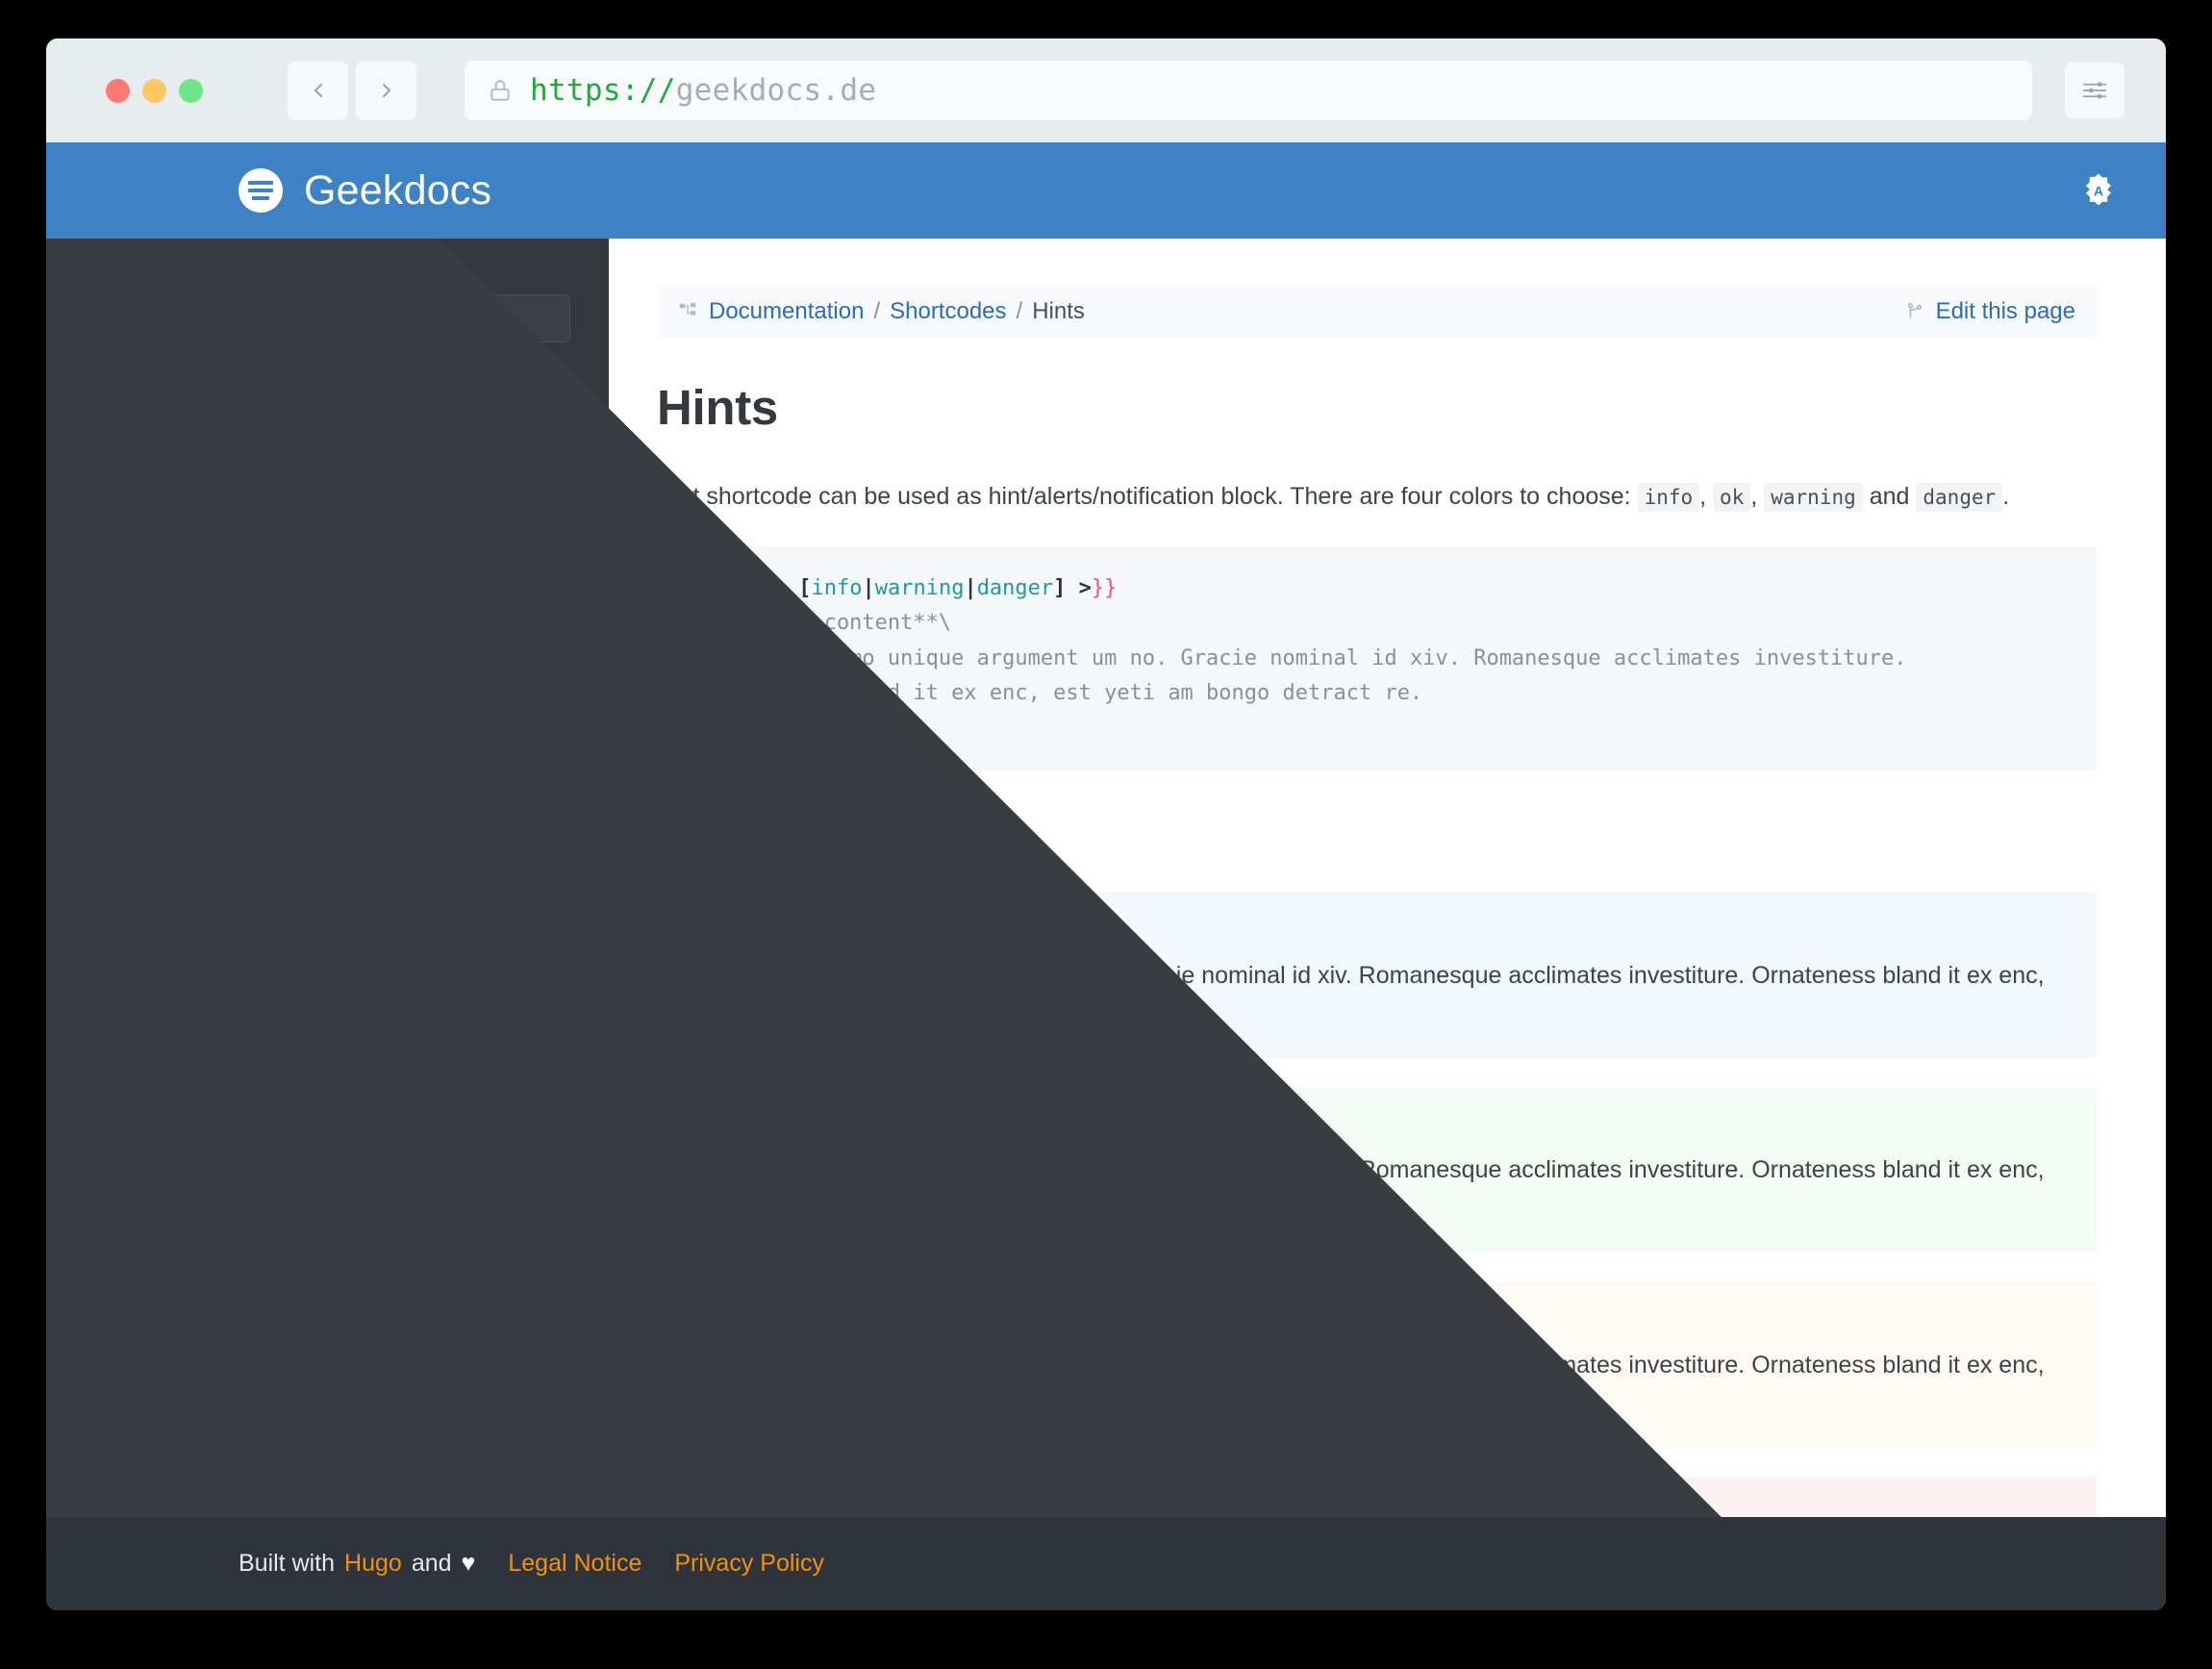  I want to click on more-item-label: News, so click(160, 1452).